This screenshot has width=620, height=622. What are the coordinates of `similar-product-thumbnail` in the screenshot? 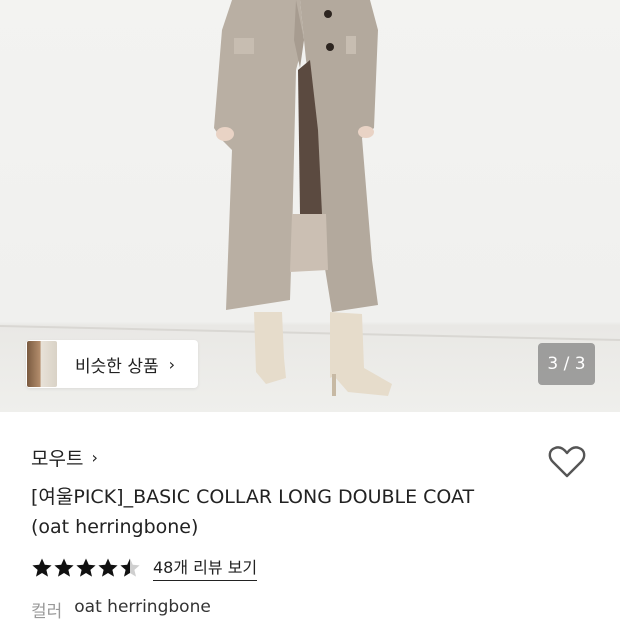 It's located at (42, 364).